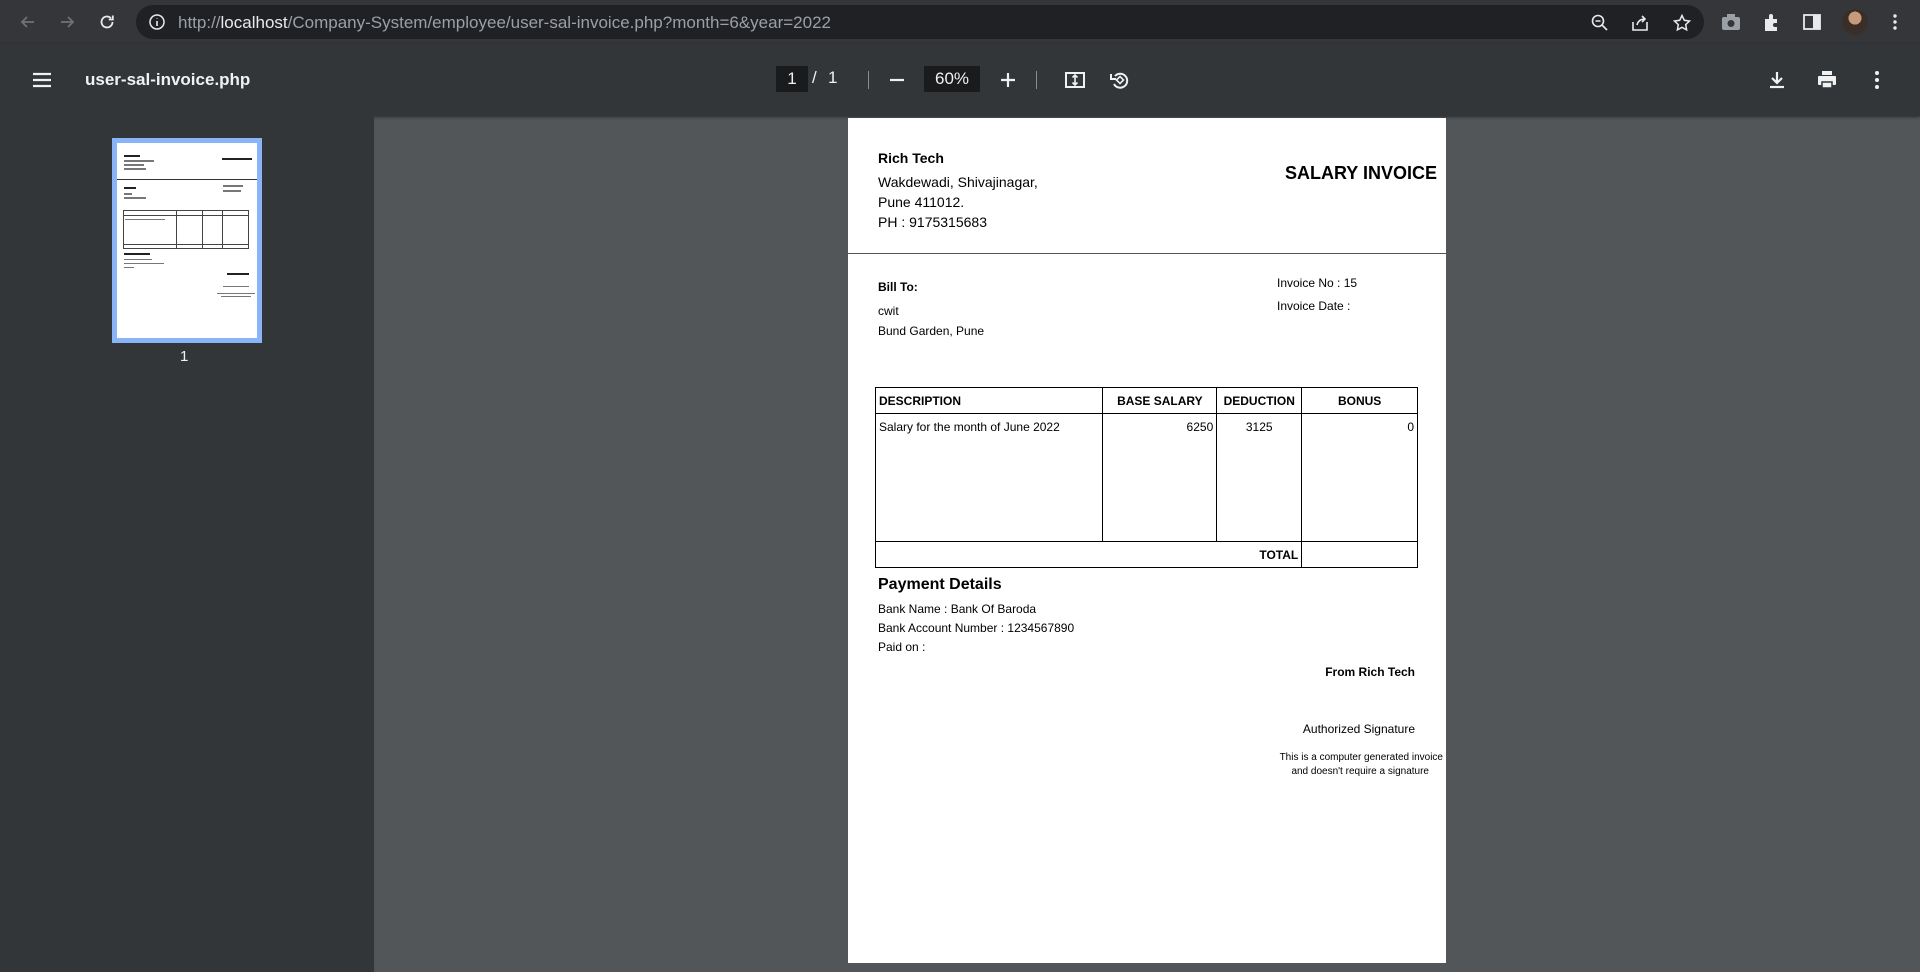 The width and height of the screenshot is (1920, 972). I want to click on fit-to-page-button, so click(1075, 80).